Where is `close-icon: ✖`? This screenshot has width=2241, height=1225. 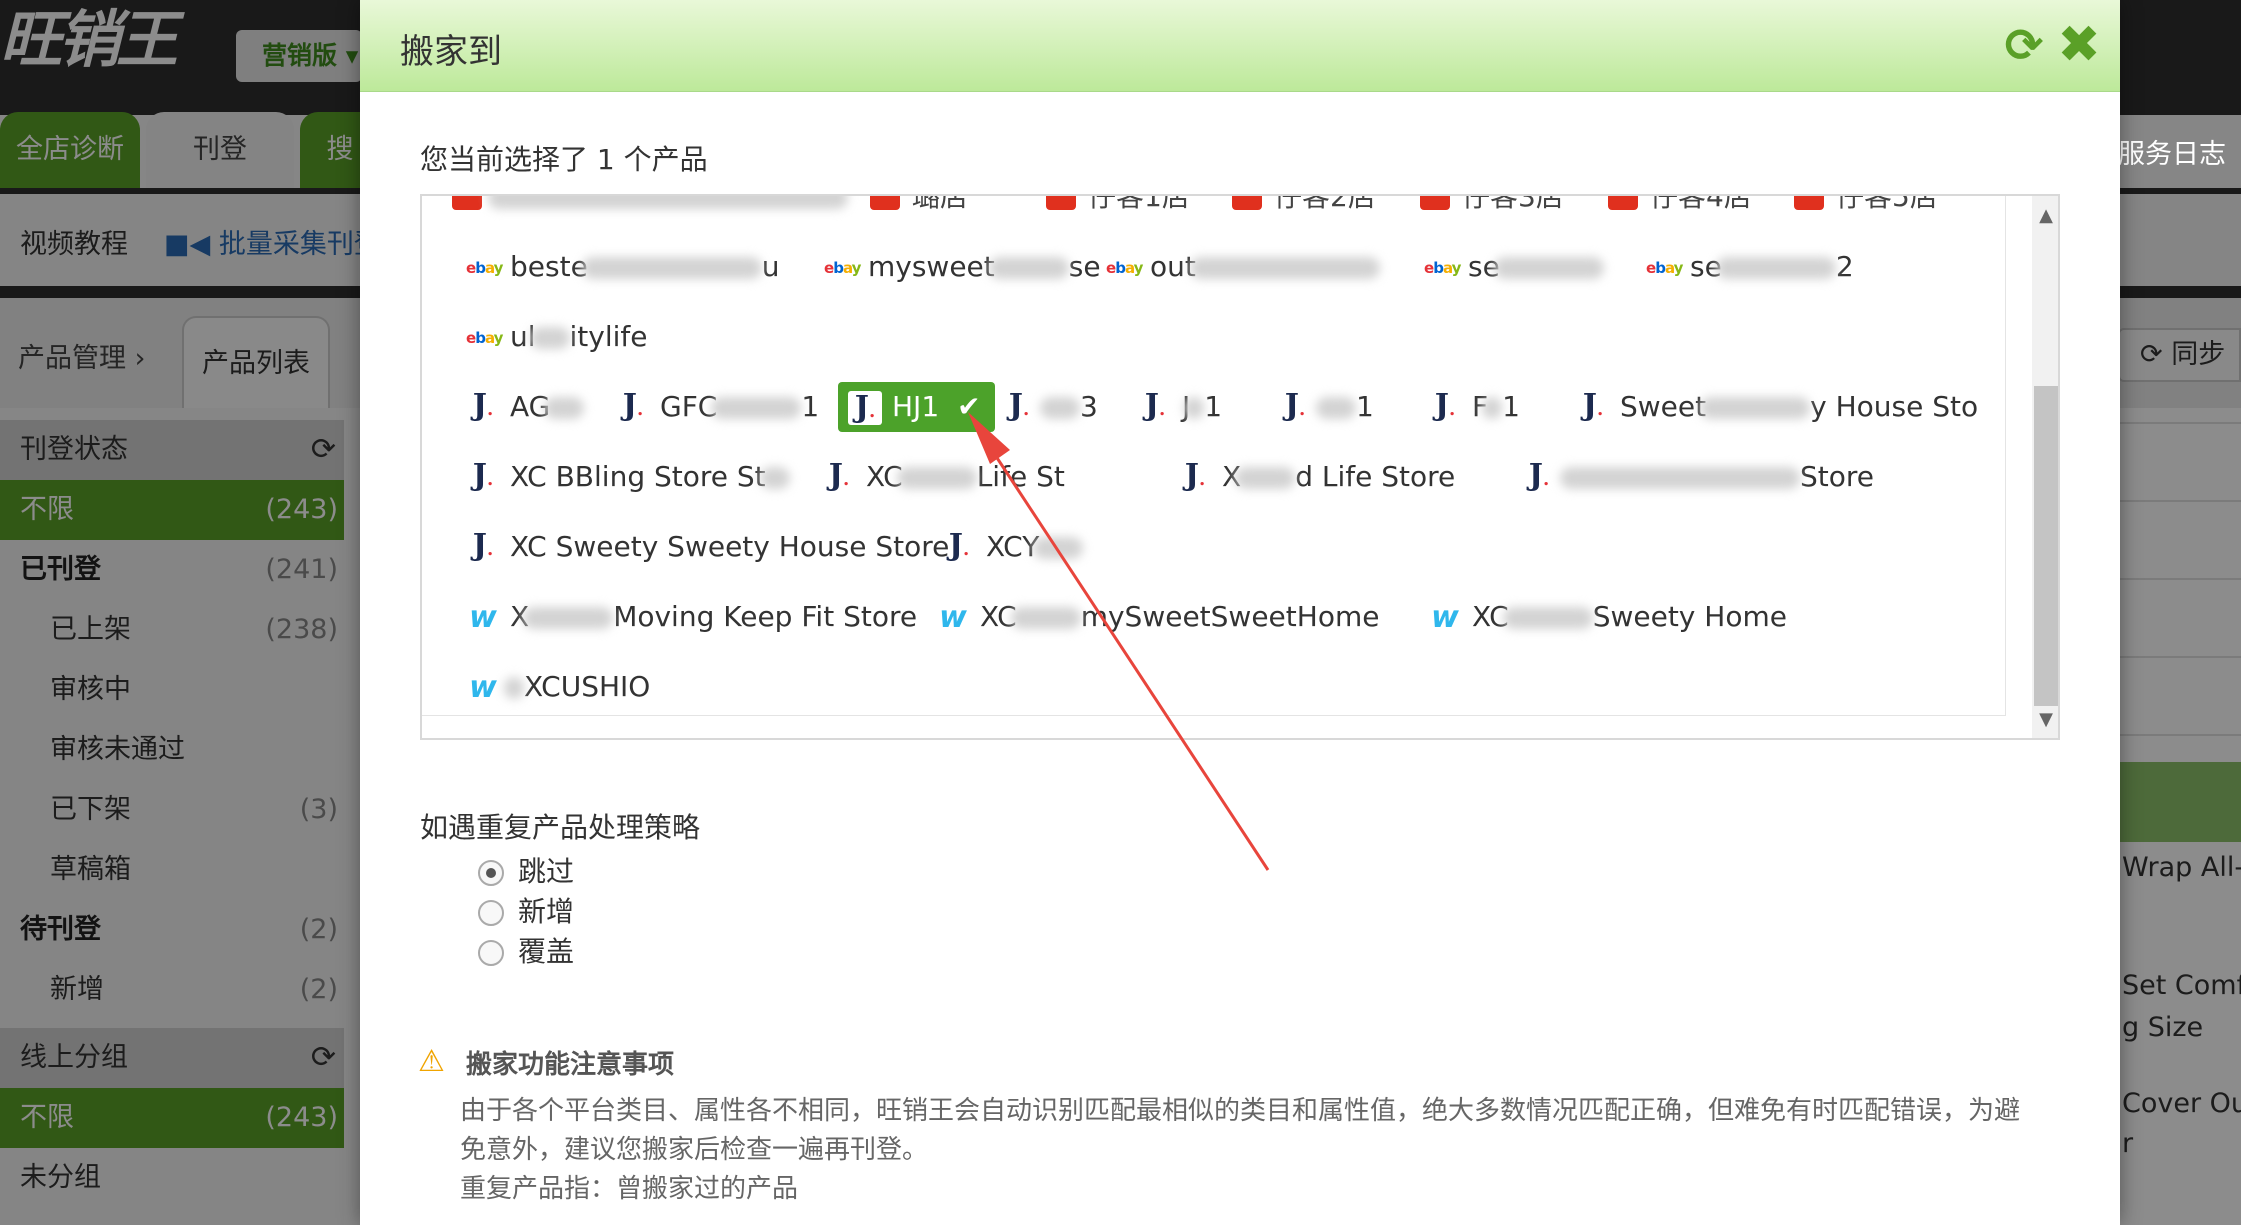 close-icon: ✖ is located at coordinates (2079, 45).